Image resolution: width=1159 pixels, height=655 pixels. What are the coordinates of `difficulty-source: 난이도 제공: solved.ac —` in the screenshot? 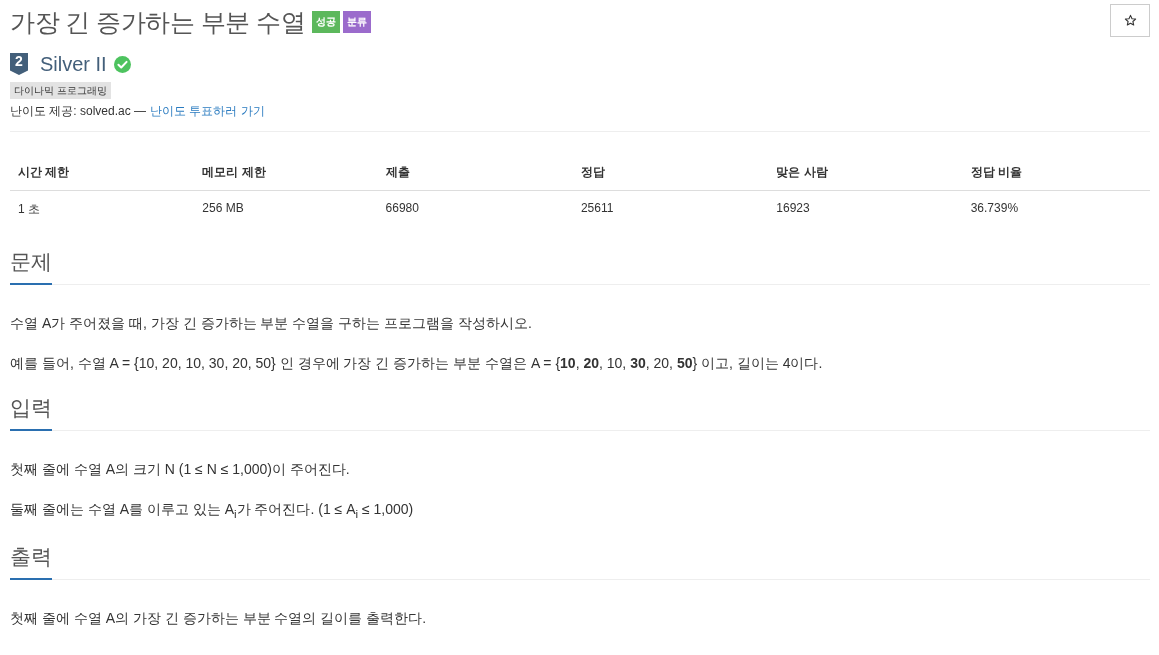 It's located at (78, 111).